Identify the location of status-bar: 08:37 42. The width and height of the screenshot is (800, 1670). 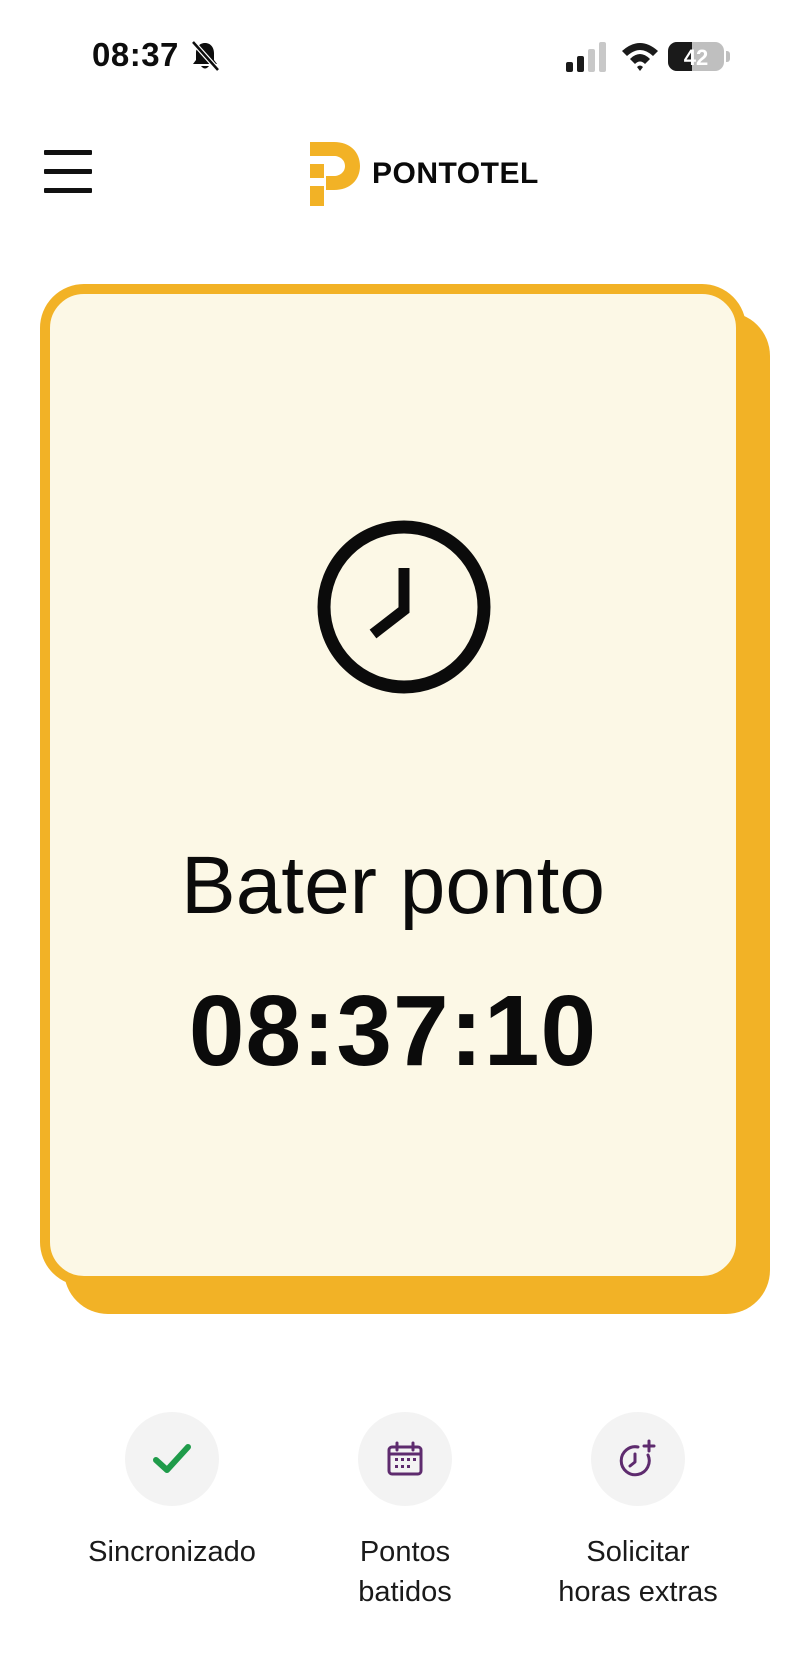
(400, 57).